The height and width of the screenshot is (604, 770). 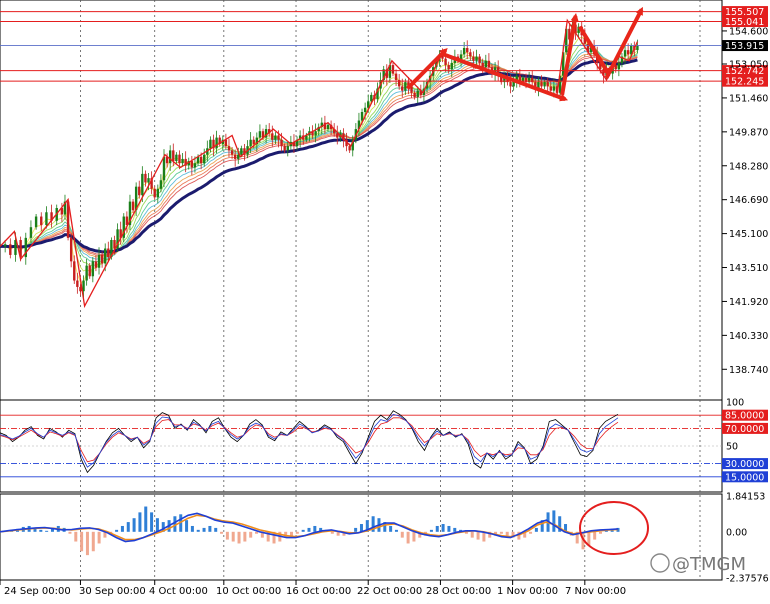 What do you see at coordinates (744, 82) in the screenshot?
I see `price-level-label: 152.245` at bounding box center [744, 82].